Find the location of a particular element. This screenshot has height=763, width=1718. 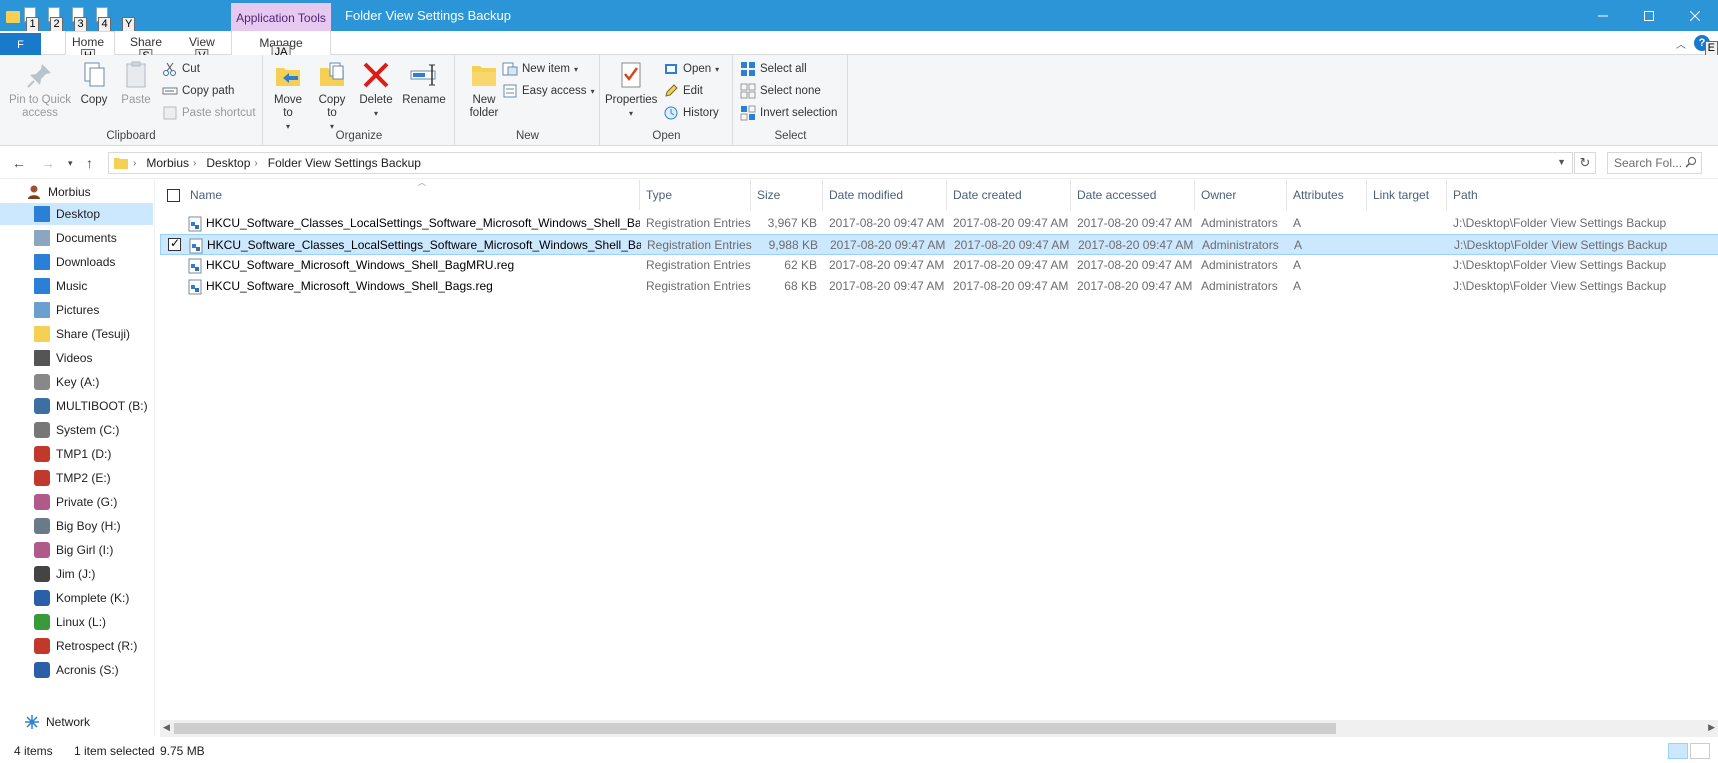

collapse-ribbon-icon: ︿ is located at coordinates (1681, 43).